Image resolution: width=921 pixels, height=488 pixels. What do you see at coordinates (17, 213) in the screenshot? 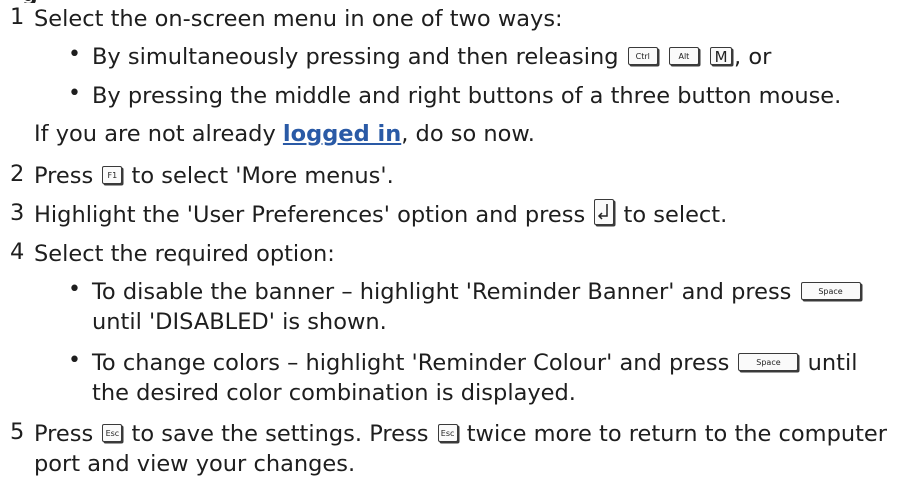
I see `step-number: 3` at bounding box center [17, 213].